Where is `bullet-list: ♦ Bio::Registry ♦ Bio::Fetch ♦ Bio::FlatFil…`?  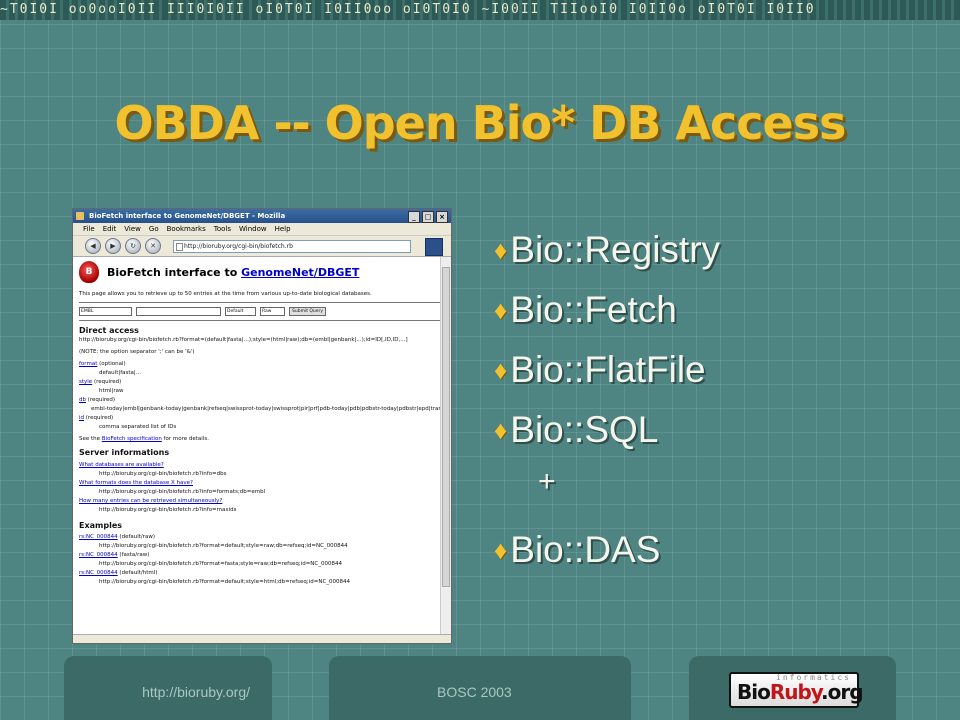
bullet-list: ♦ Bio::Registry ♦ Bio::Fetch ♦ Bio::FlatFil… is located at coordinates (607, 400).